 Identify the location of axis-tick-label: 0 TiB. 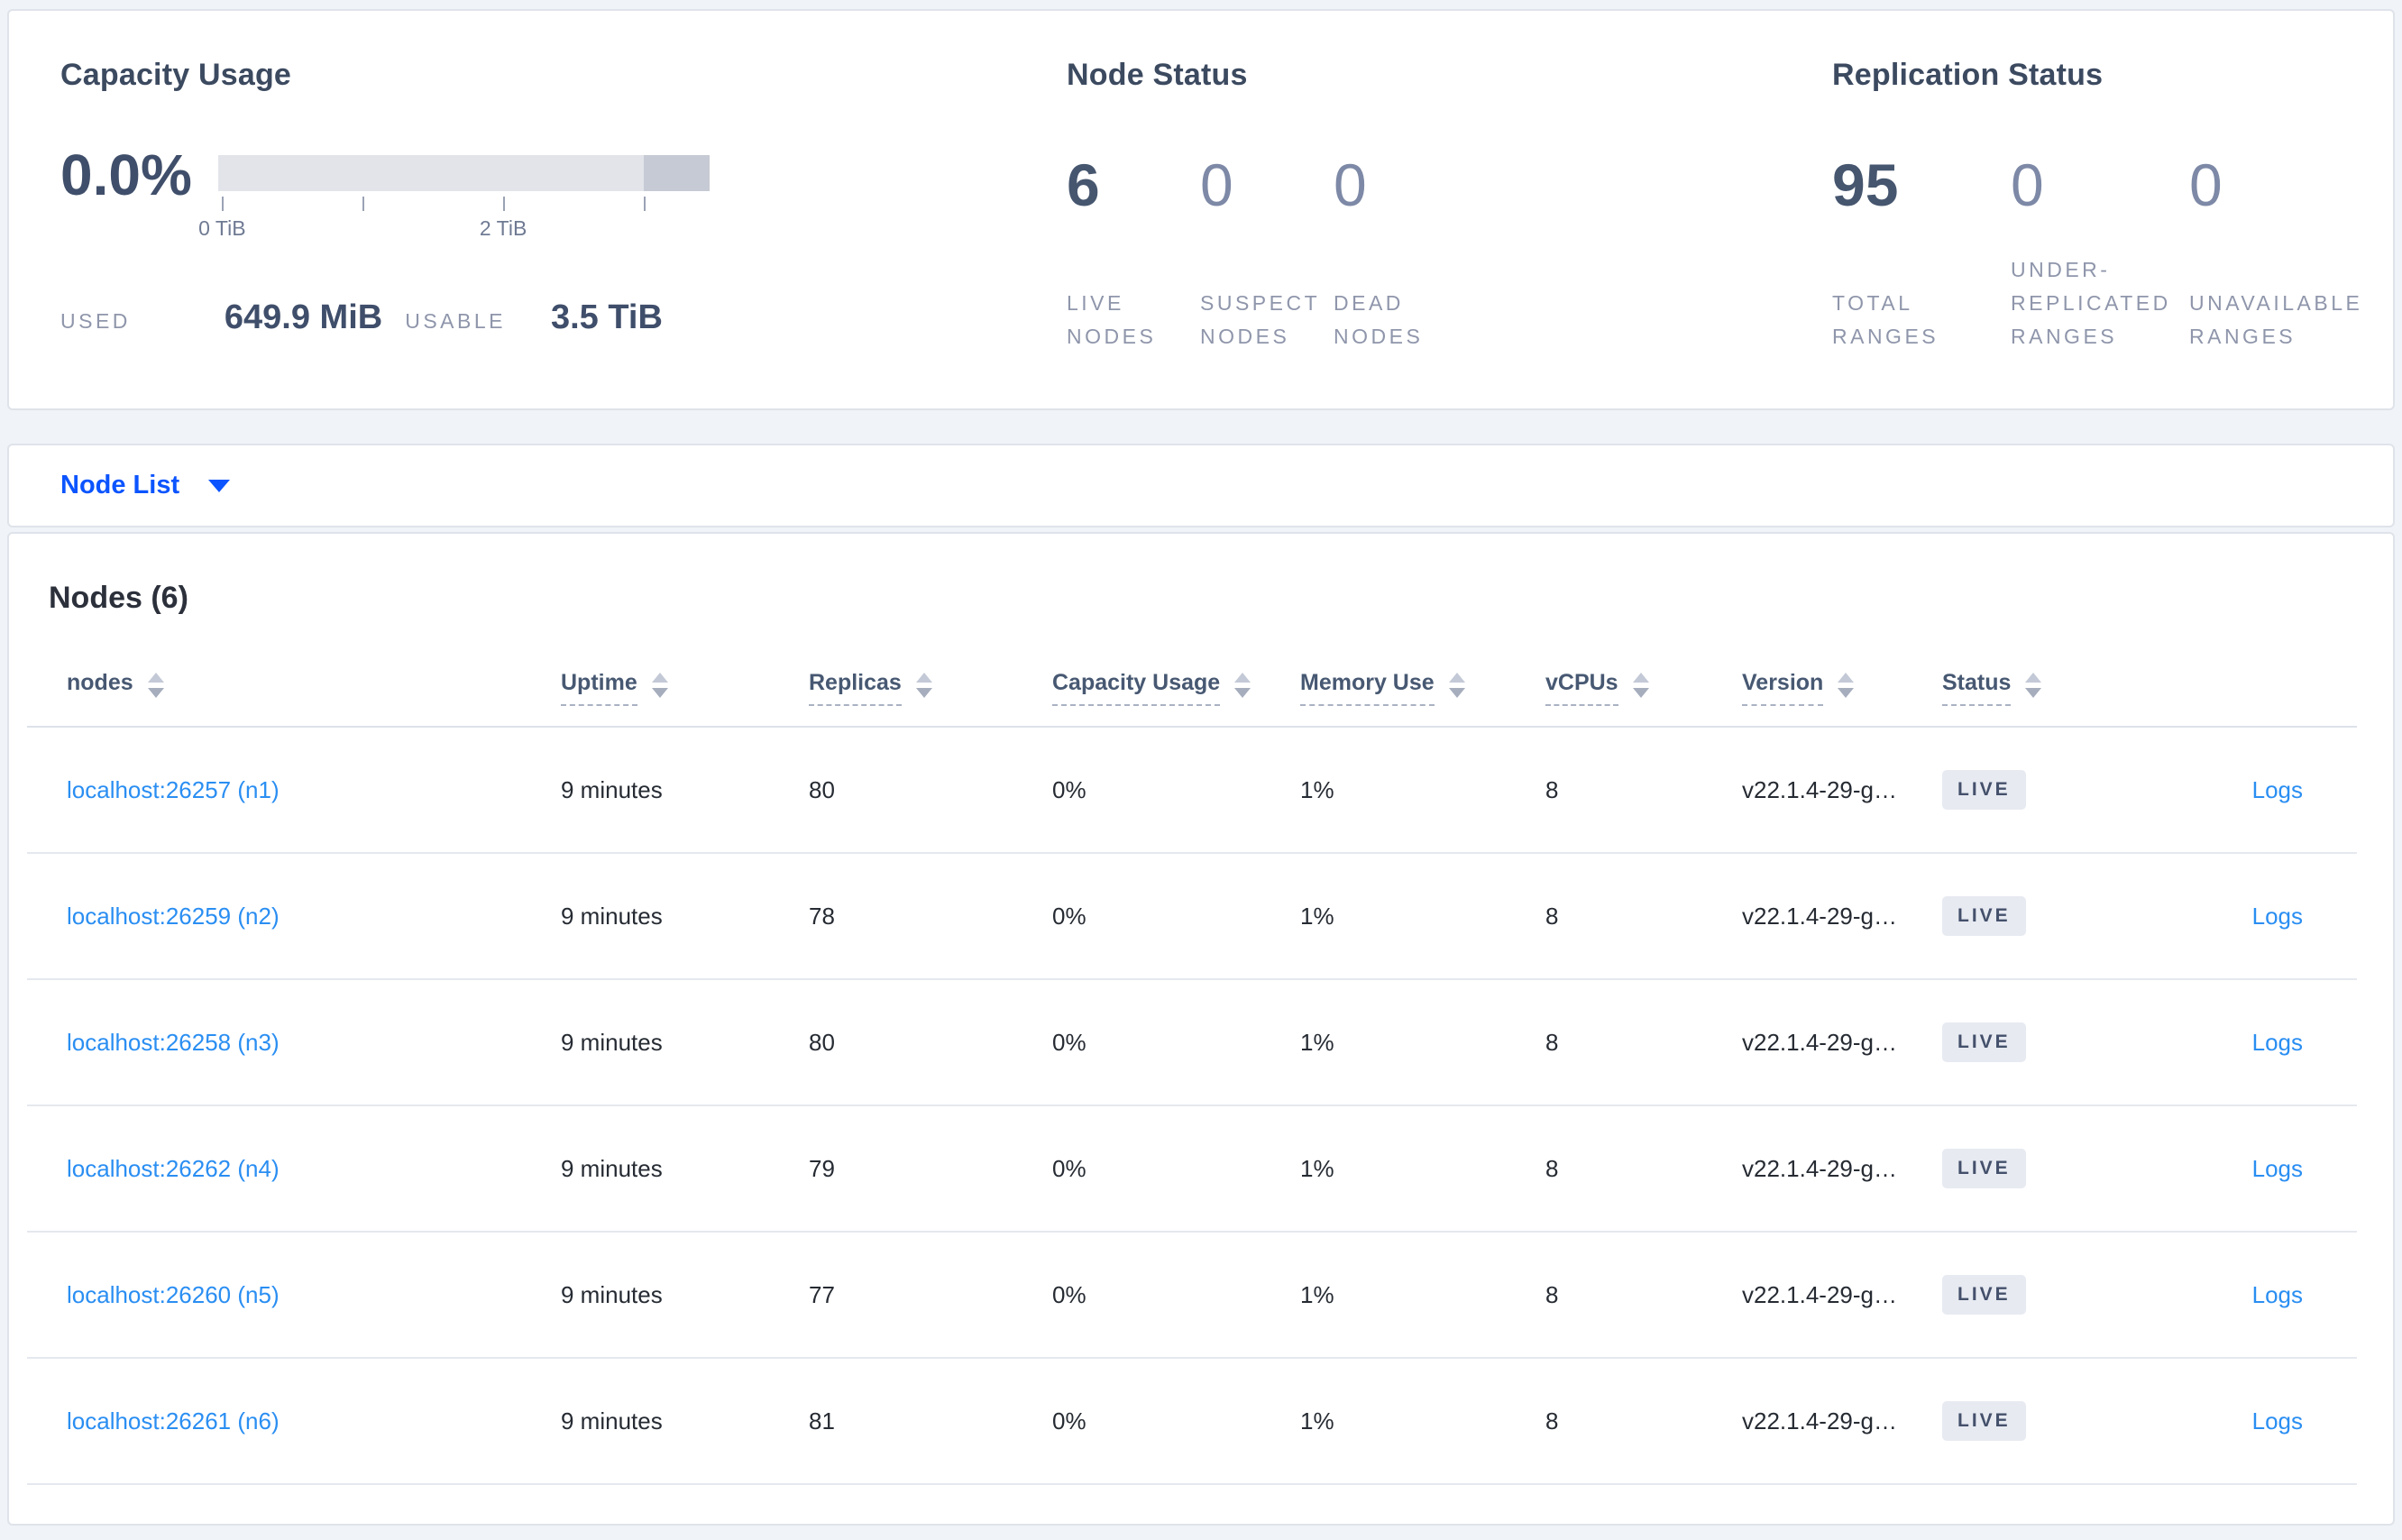
(222, 228).